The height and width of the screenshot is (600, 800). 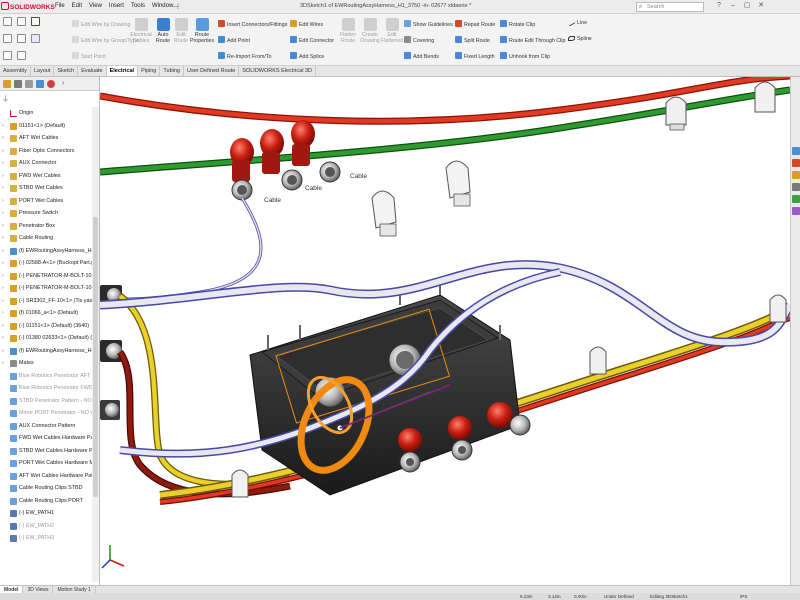 What do you see at coordinates (46, 476) in the screenshot?
I see `tree-item: AFT Wet Cables Hardware Patter` at bounding box center [46, 476].